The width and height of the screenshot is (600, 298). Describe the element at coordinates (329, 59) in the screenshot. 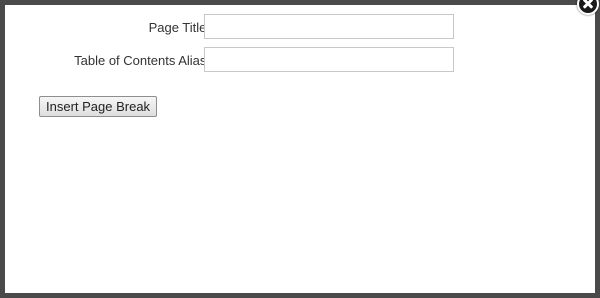

I see `toc-alias-input` at that location.